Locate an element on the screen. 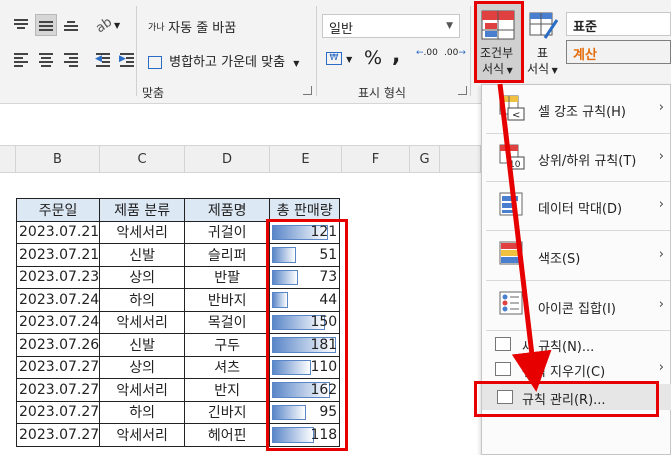 The image size is (671, 455). cf-highlight-box is located at coordinates (499, 42).